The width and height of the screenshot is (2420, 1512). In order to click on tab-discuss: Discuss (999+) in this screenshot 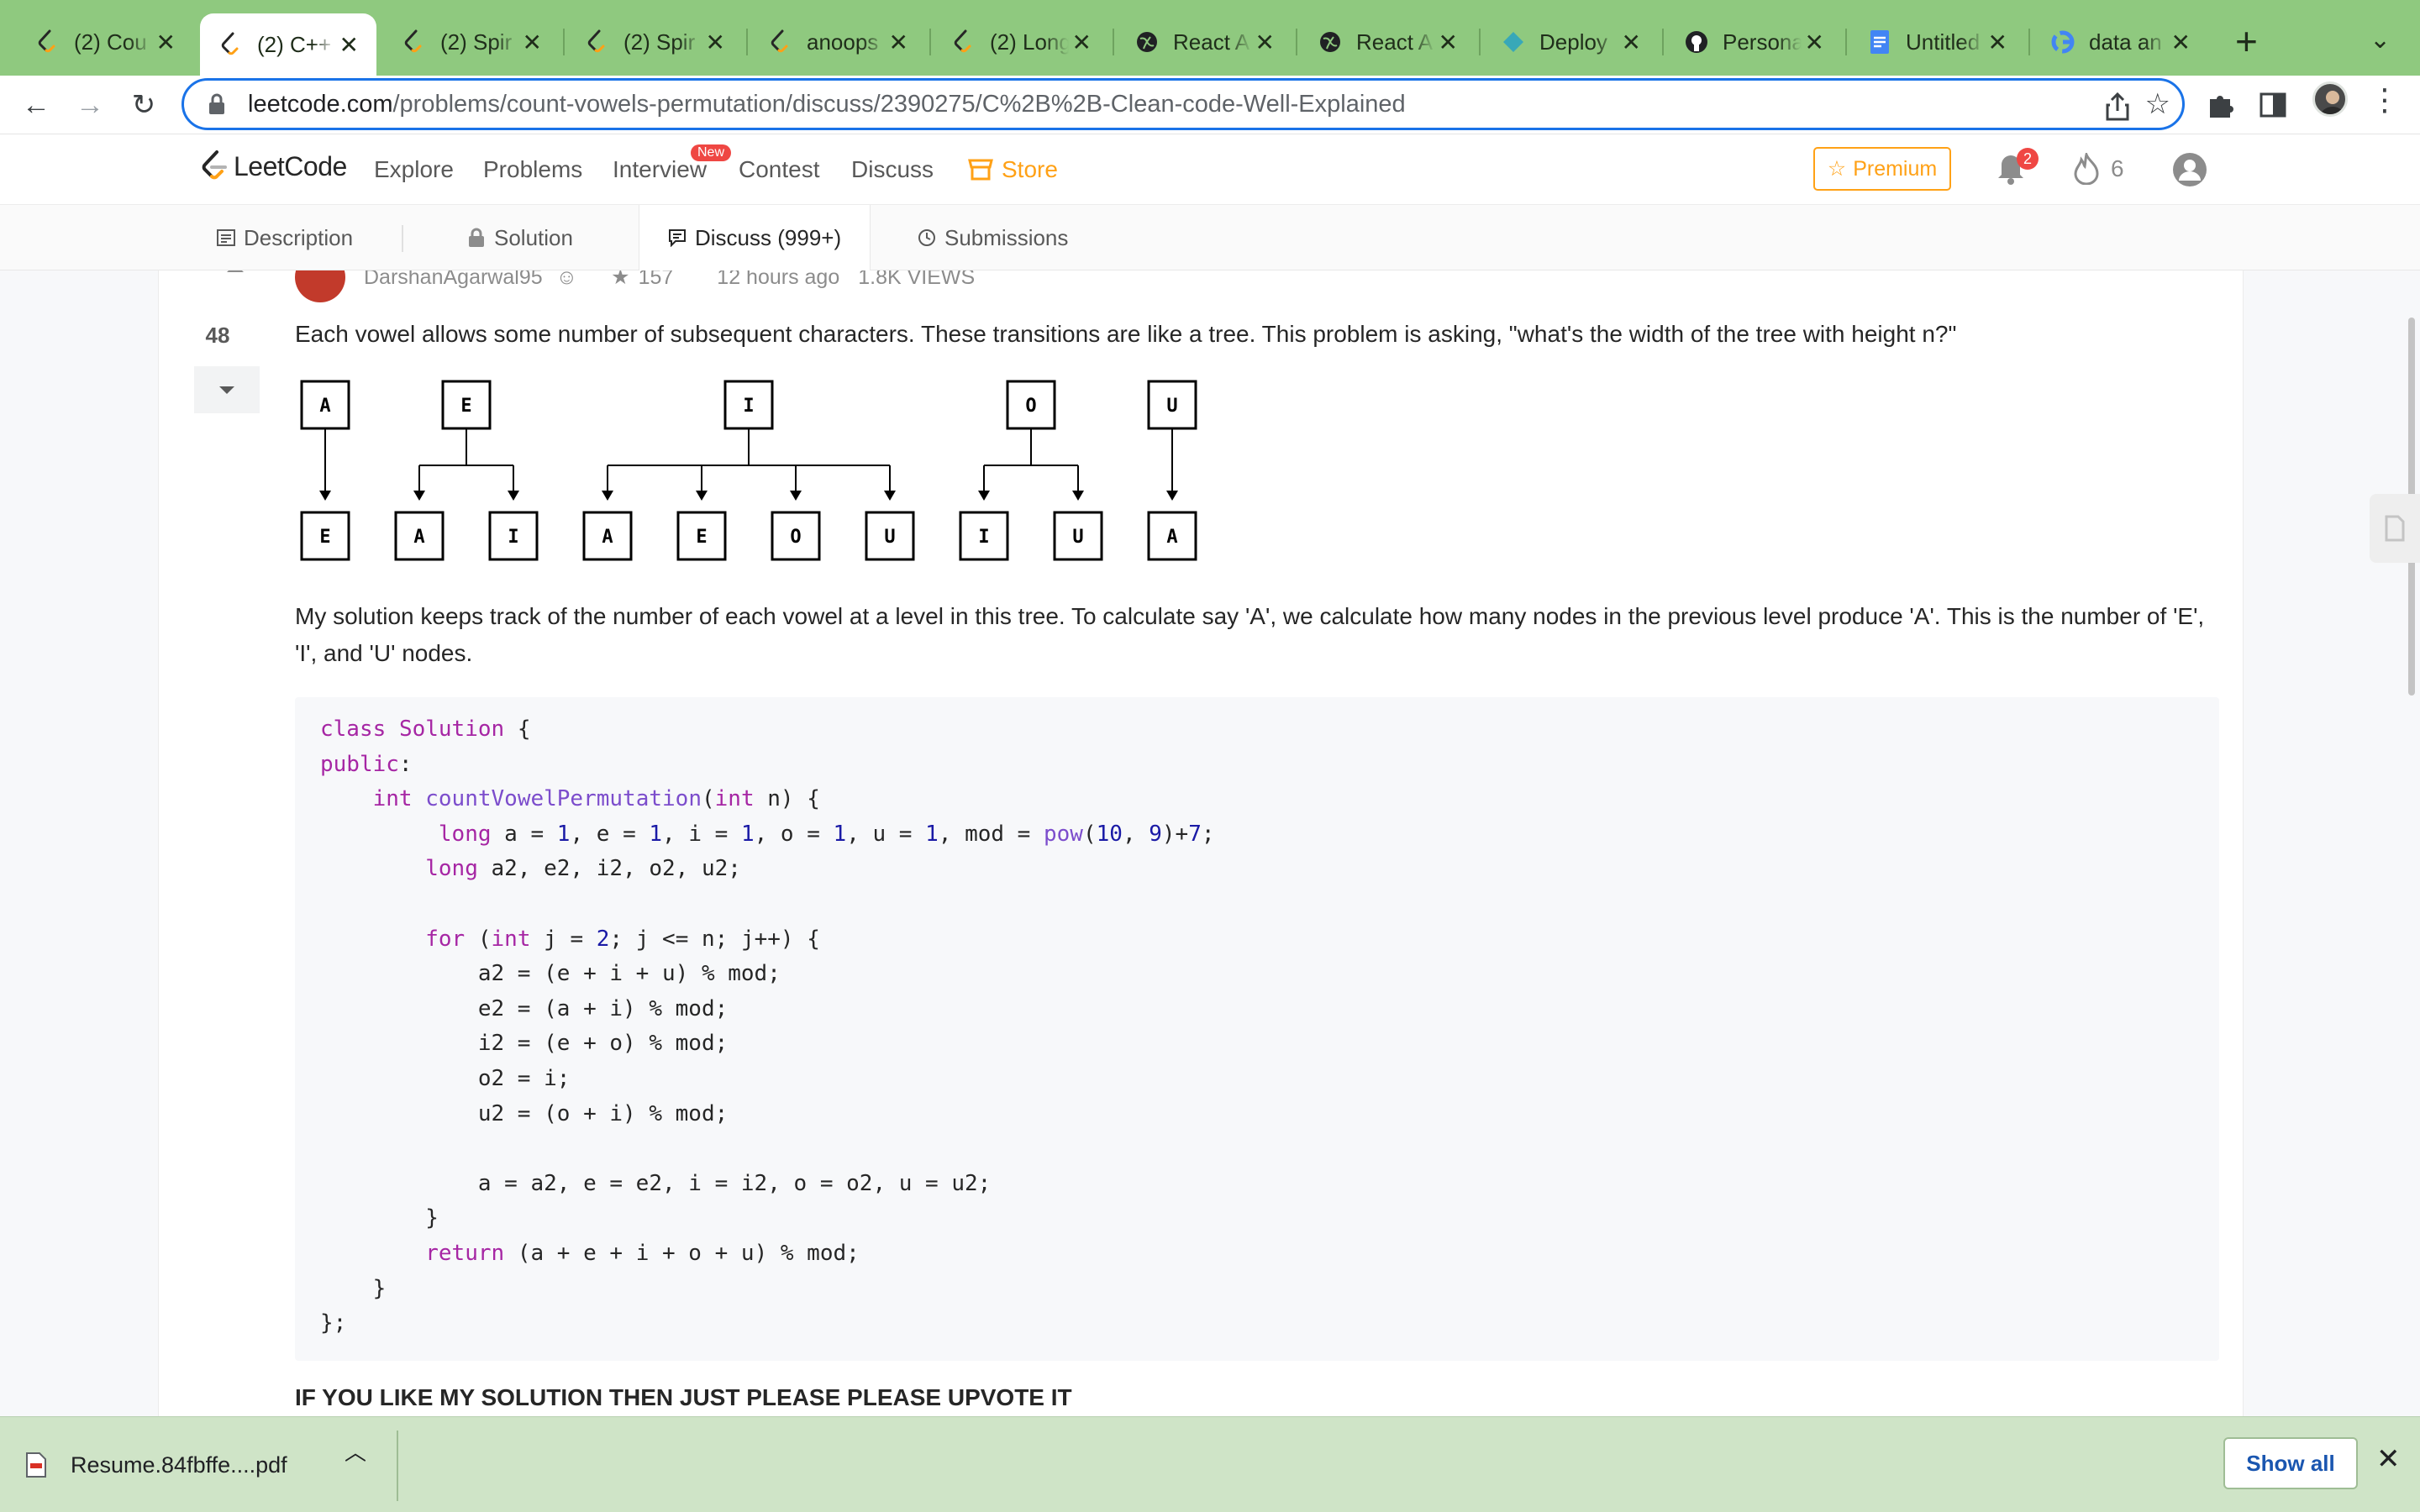, I will do `click(755, 237)`.